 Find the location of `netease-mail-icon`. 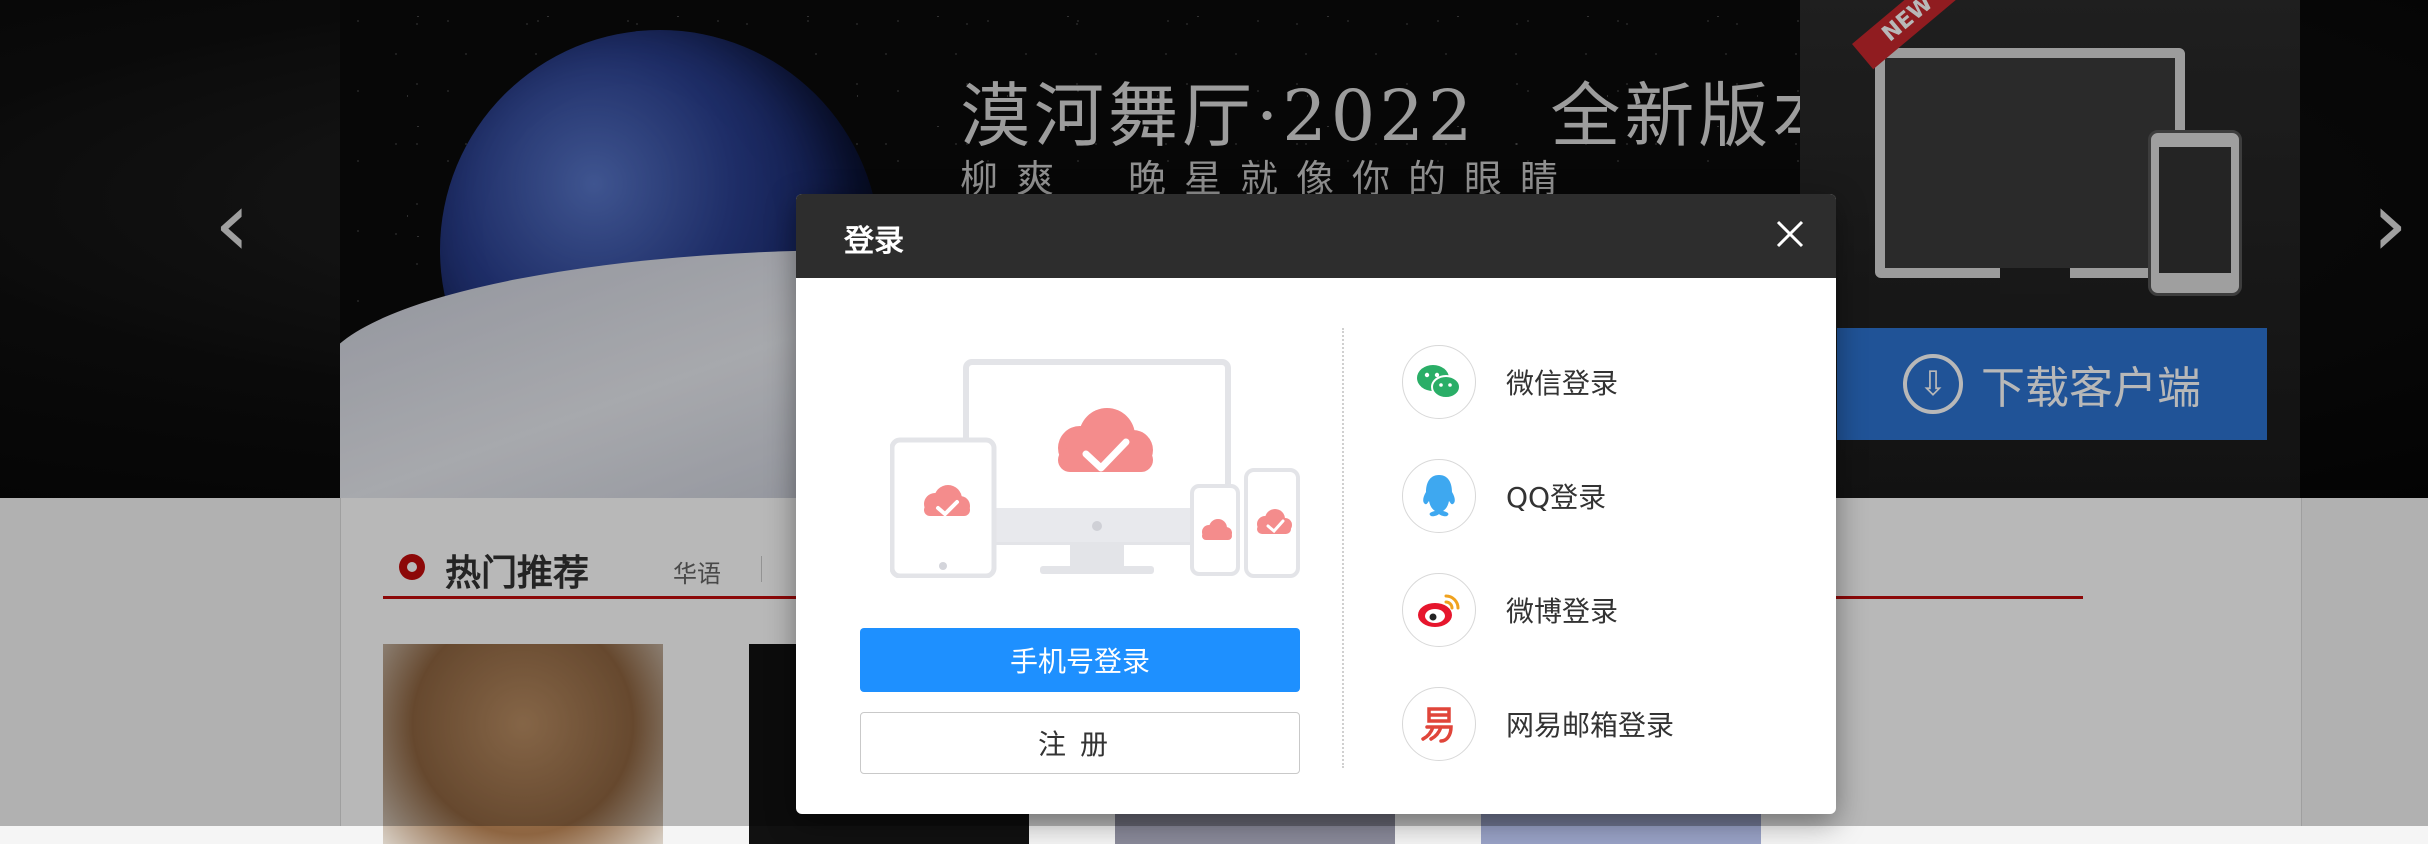

netease-mail-icon is located at coordinates (1439, 724).